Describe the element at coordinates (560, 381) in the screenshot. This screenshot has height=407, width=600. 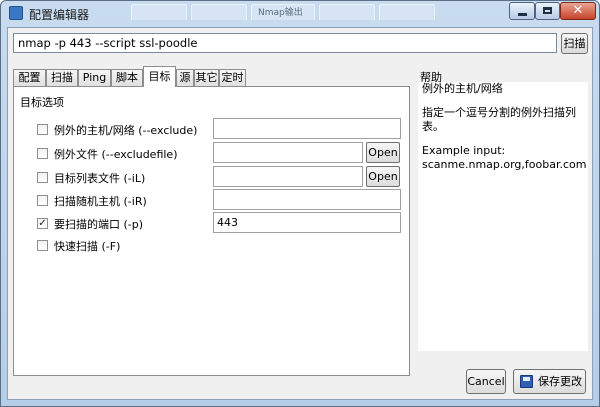
I see `save-changes-label: 保存更改` at that location.